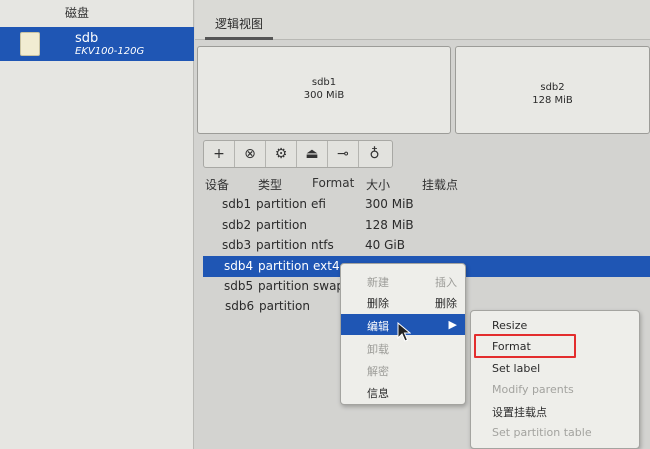 The height and width of the screenshot is (449, 650). I want to click on cell-device: sdb5, so click(239, 286).